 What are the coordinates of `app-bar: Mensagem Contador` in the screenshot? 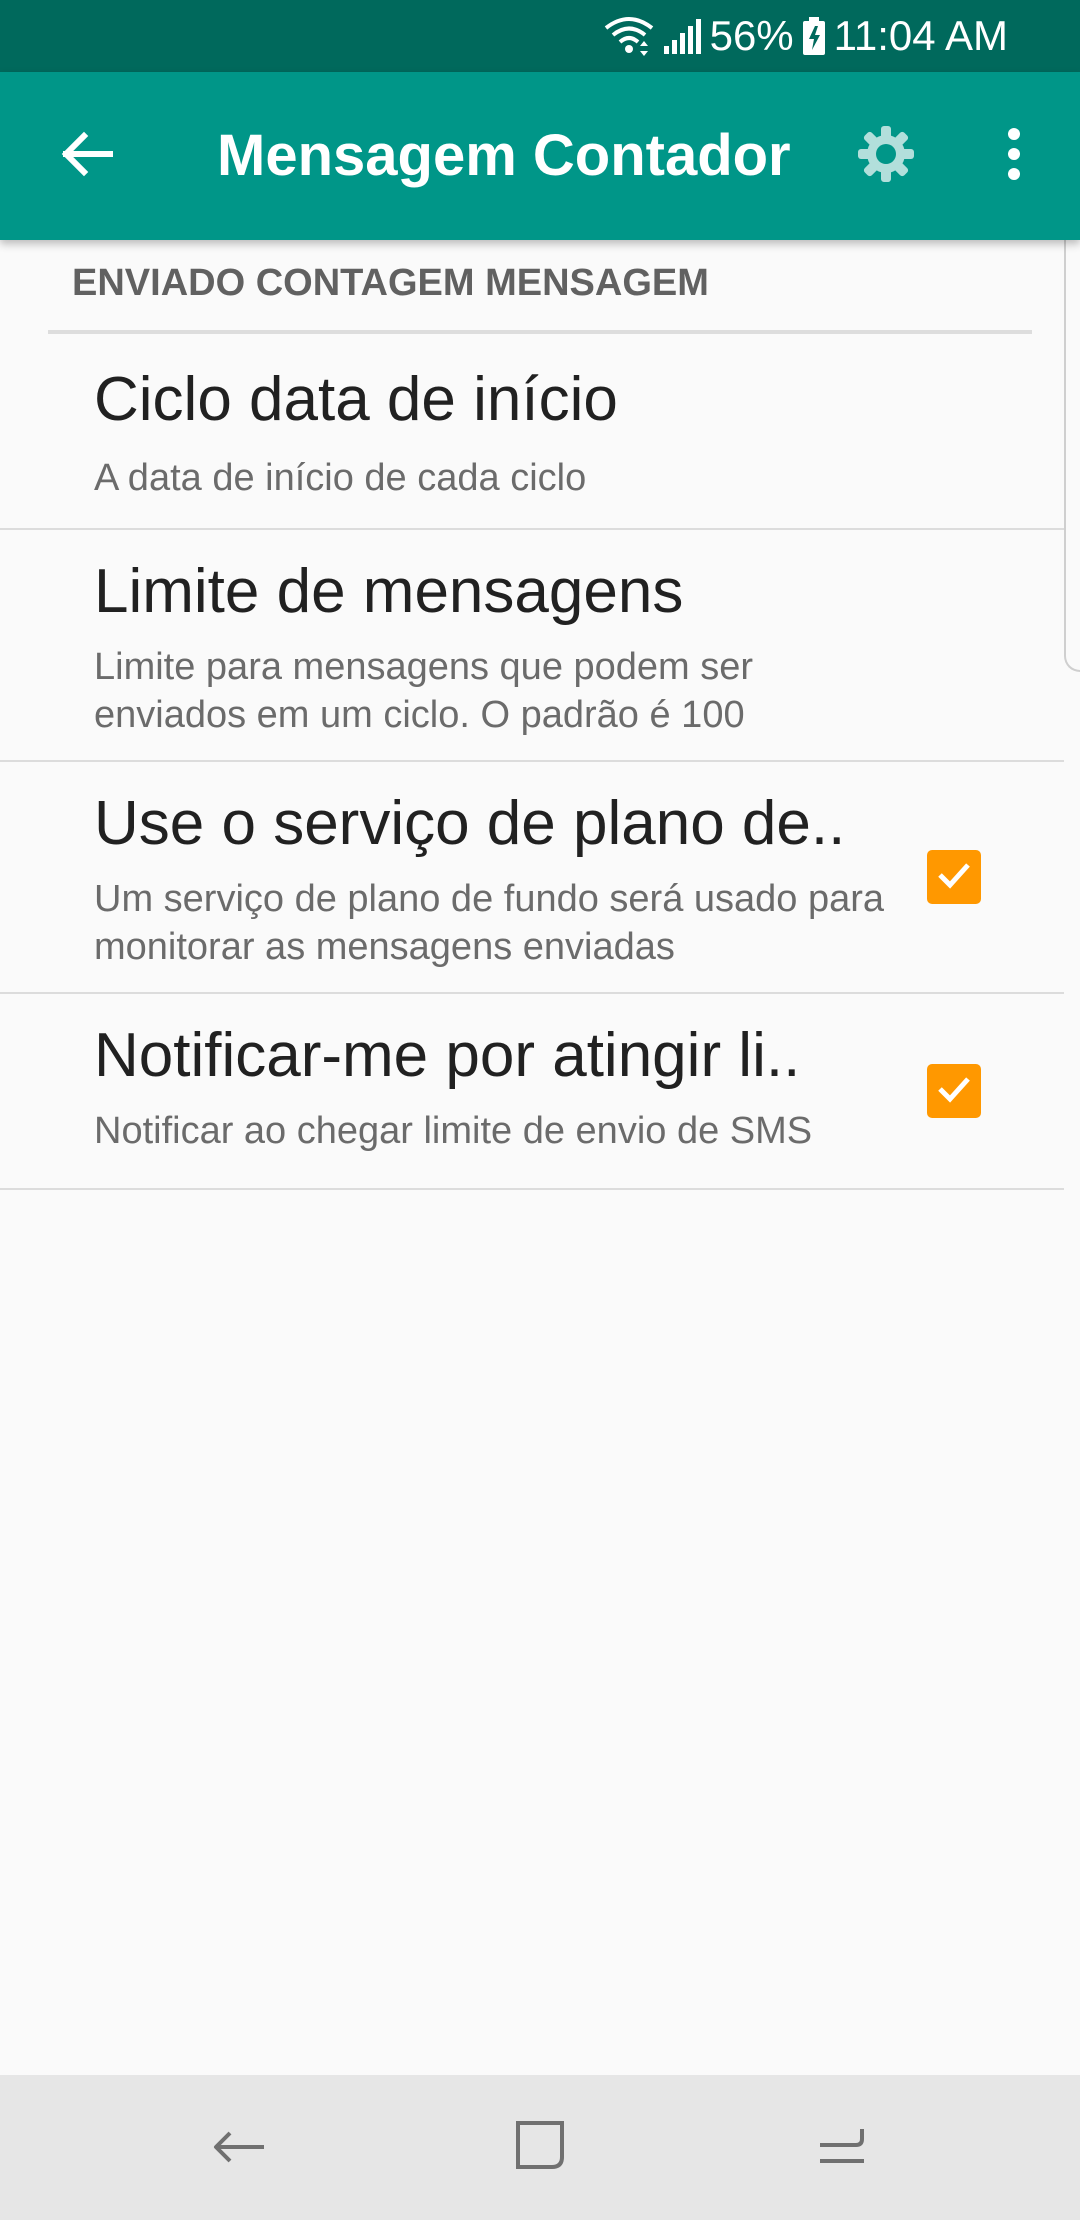 It's located at (540, 156).